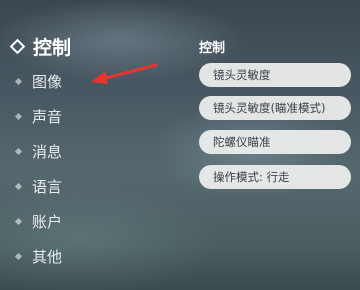 The image size is (360, 290). I want to click on sidebar-item-label: 声音, so click(47, 116).